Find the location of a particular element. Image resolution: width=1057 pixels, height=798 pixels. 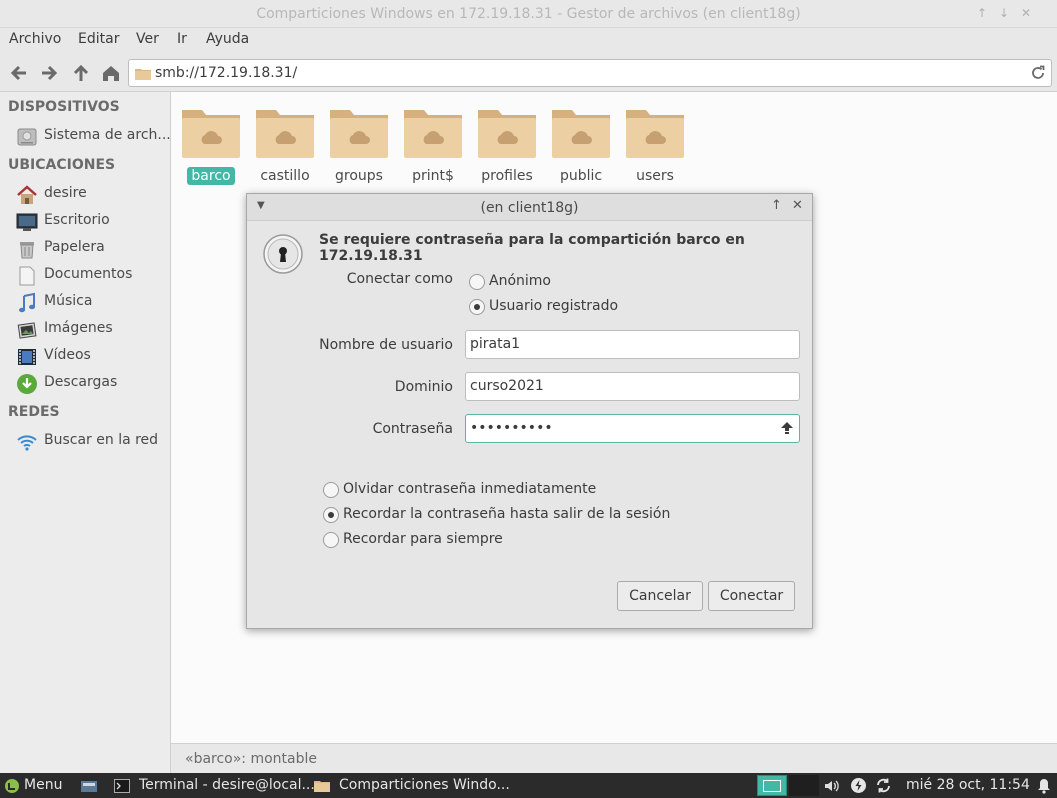

share-name: print$ is located at coordinates (433, 176).